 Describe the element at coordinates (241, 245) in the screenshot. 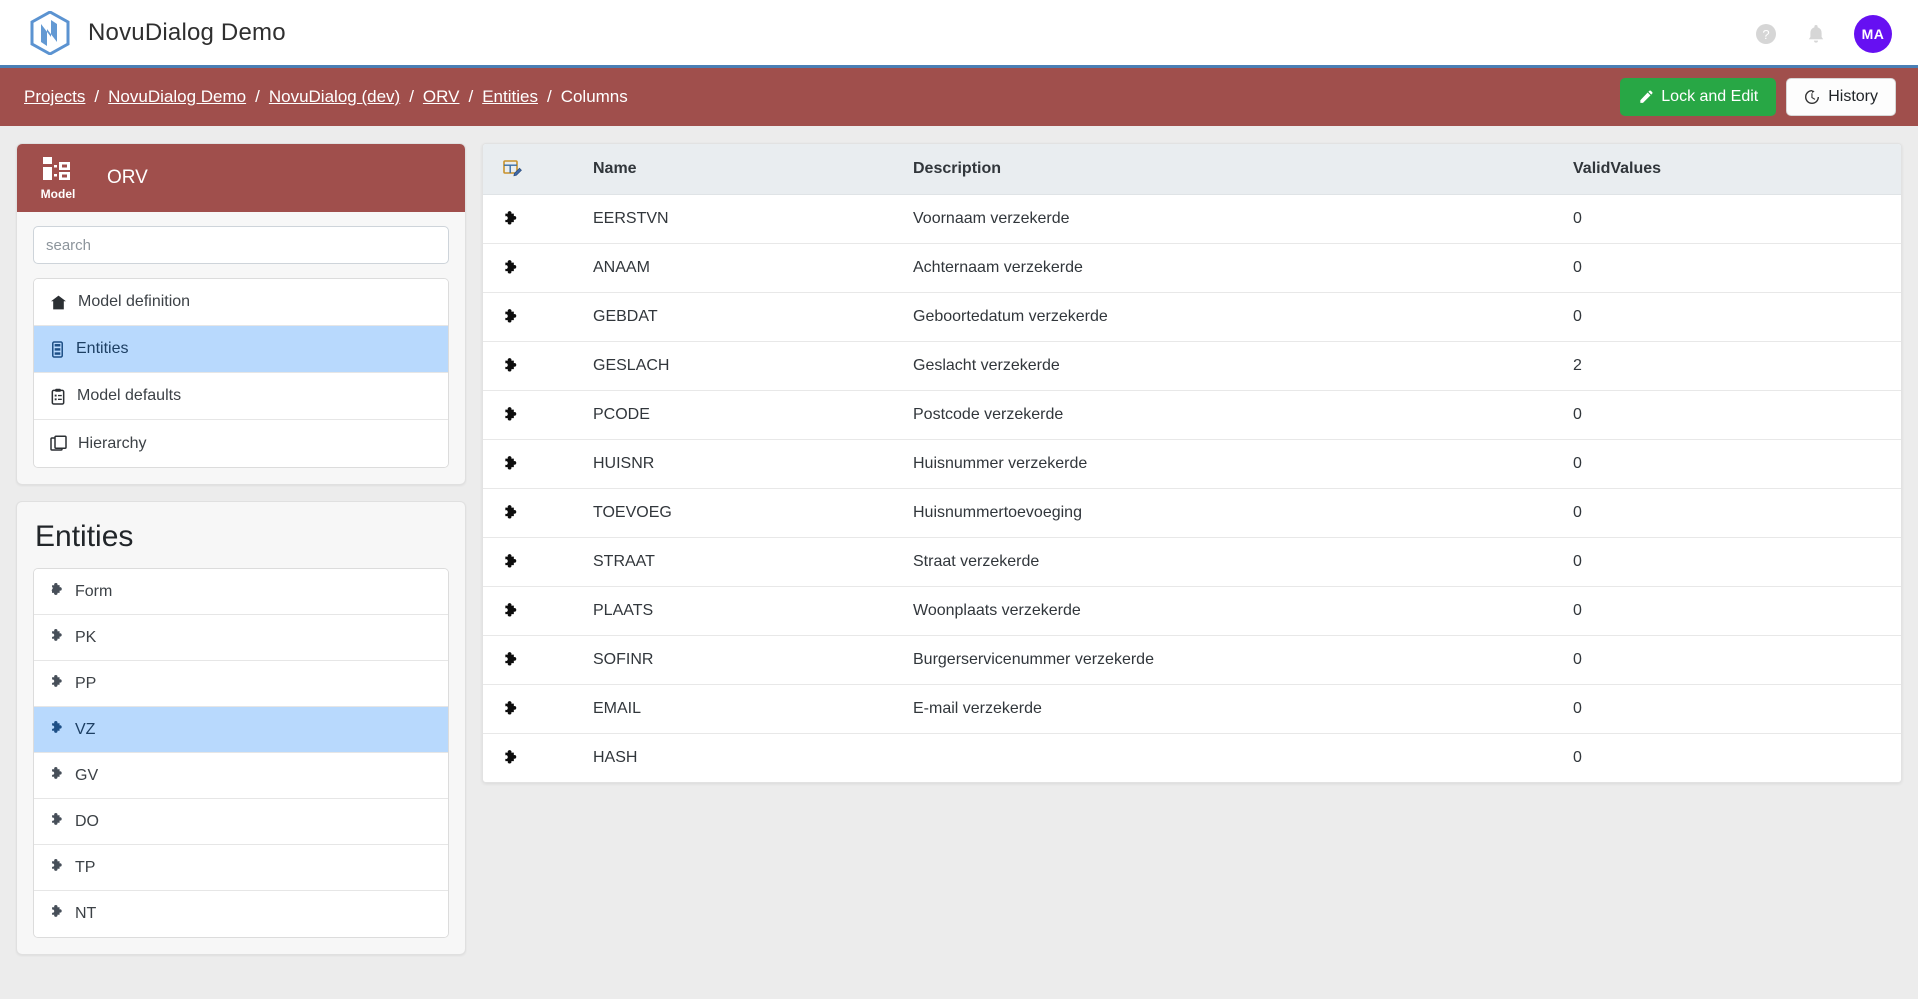

I see `search-input` at that location.